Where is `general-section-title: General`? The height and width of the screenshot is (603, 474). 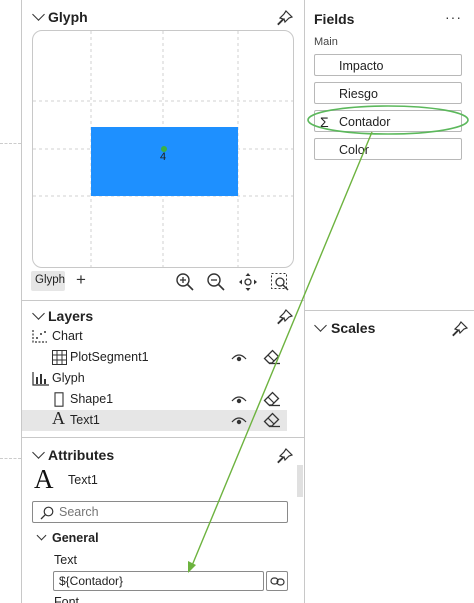 general-section-title: General is located at coordinates (75, 538).